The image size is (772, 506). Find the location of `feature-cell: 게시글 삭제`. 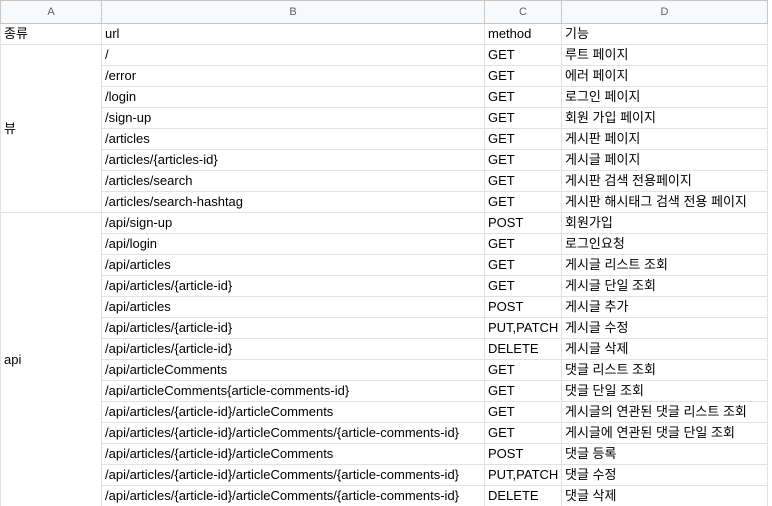

feature-cell: 게시글 삭제 is located at coordinates (664, 349).